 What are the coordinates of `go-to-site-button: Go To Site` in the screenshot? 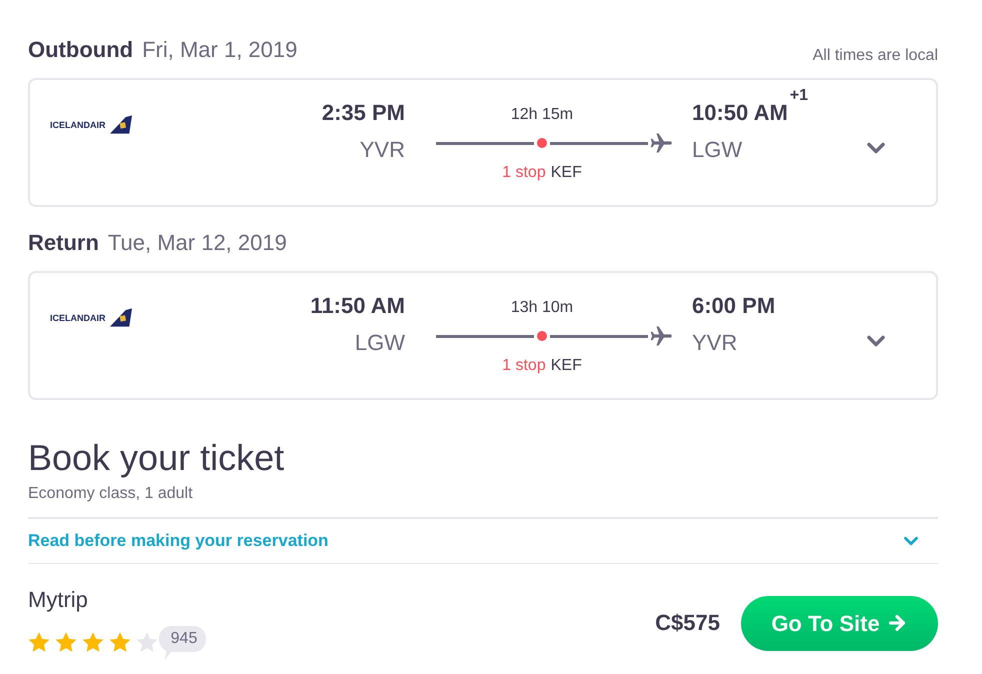 It's located at (839, 623).